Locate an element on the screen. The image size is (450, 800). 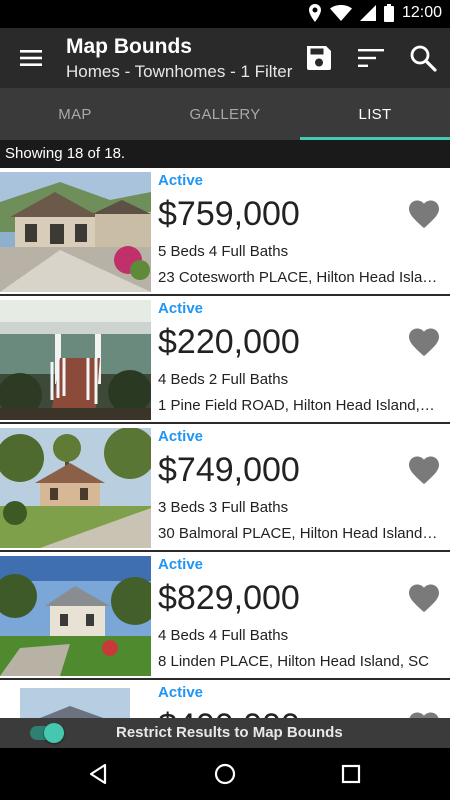
listing-price: $400,000 is located at coordinates (298, 711).